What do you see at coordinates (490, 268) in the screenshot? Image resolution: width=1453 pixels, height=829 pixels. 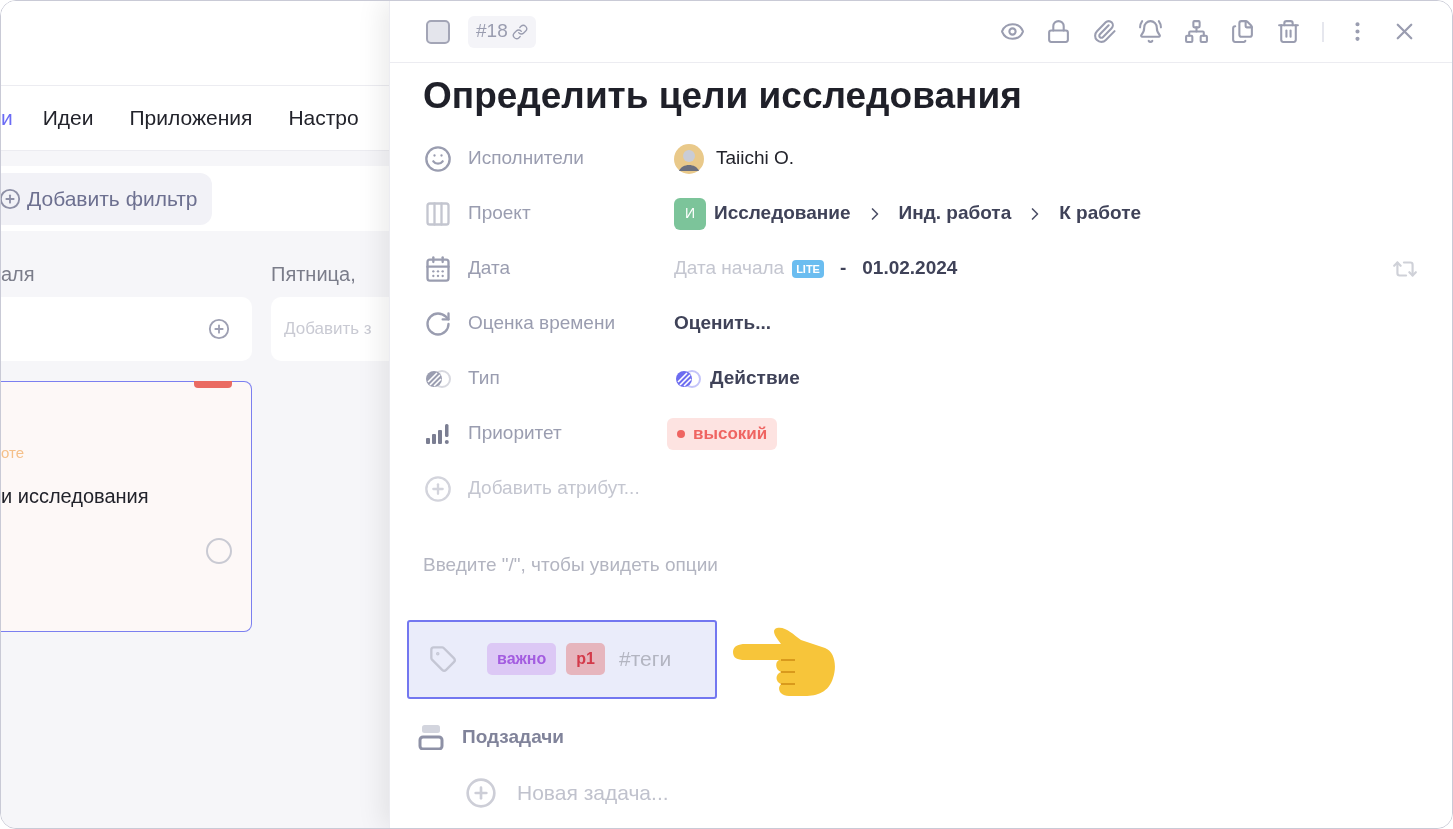 I see `attribute-label: Дата` at bounding box center [490, 268].